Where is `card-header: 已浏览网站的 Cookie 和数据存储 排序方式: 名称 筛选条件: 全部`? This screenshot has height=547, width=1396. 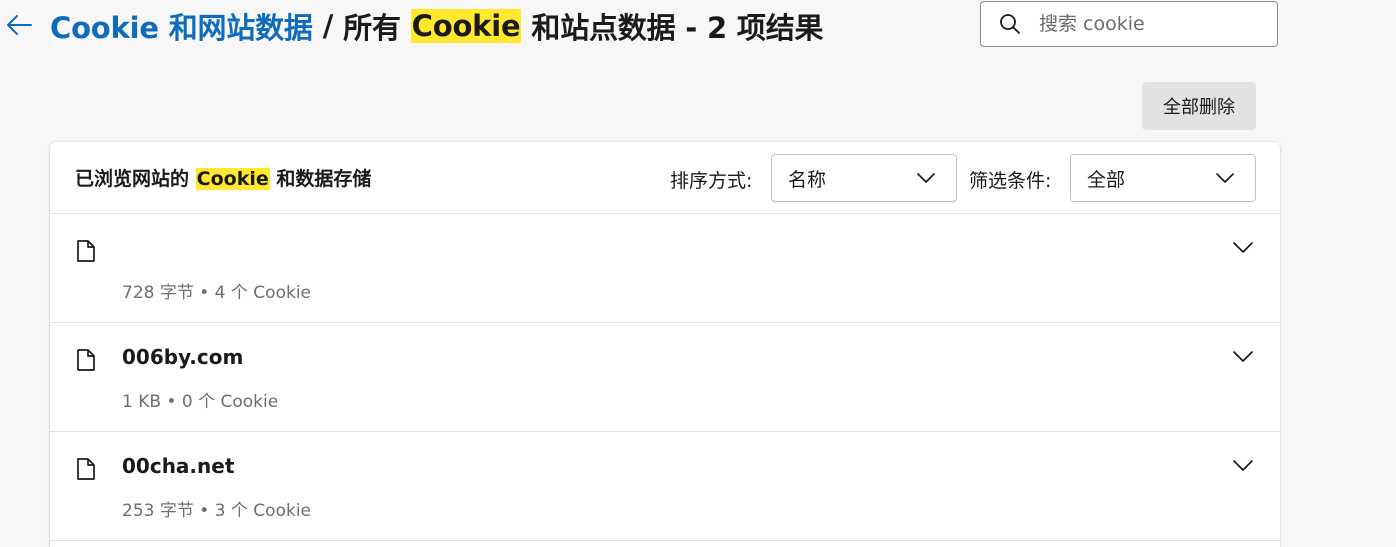
card-header: 已浏览网站的 Cookie 和数据存储 排序方式: 名称 筛选条件: 全部 is located at coordinates (665, 178).